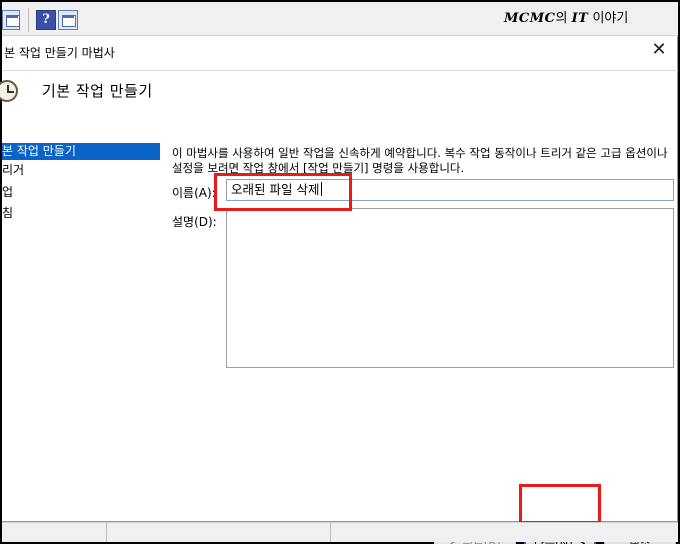 Image resolution: width=680 pixels, height=544 pixels. What do you see at coordinates (608, 18) in the screenshot?
I see `watermark-tail: 이야기` at bounding box center [608, 18].